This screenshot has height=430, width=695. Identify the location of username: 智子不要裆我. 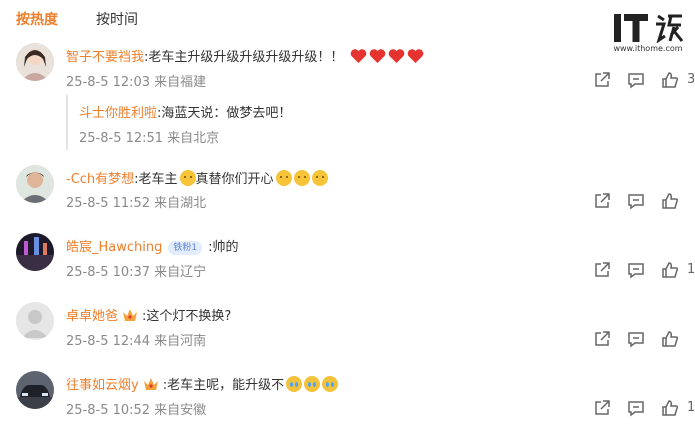
(105, 57).